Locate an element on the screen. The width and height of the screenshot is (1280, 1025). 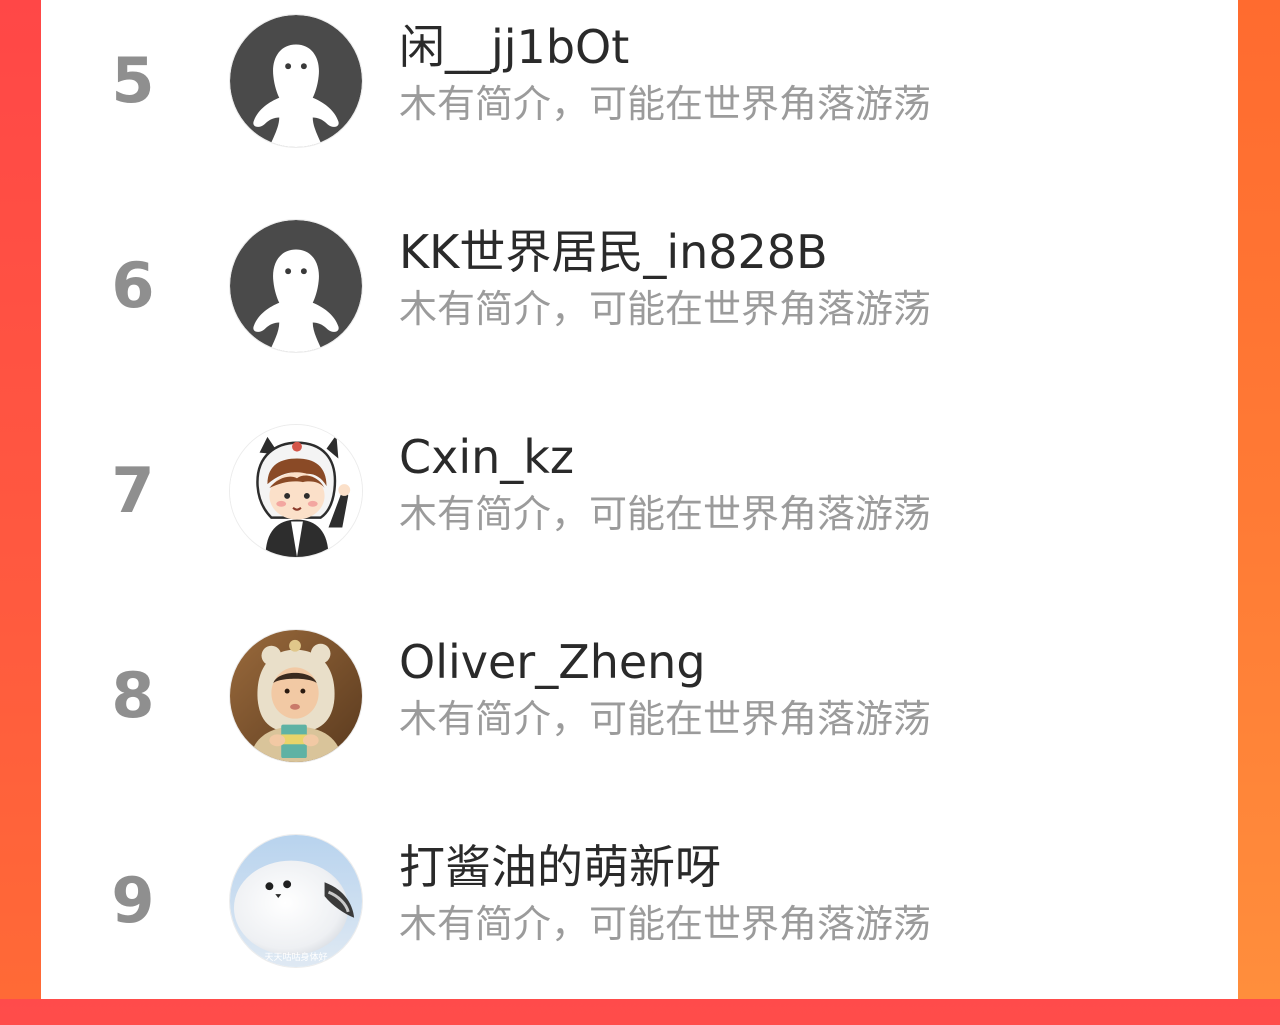
user-name: KK世界居民_in828B is located at coordinates (613, 252).